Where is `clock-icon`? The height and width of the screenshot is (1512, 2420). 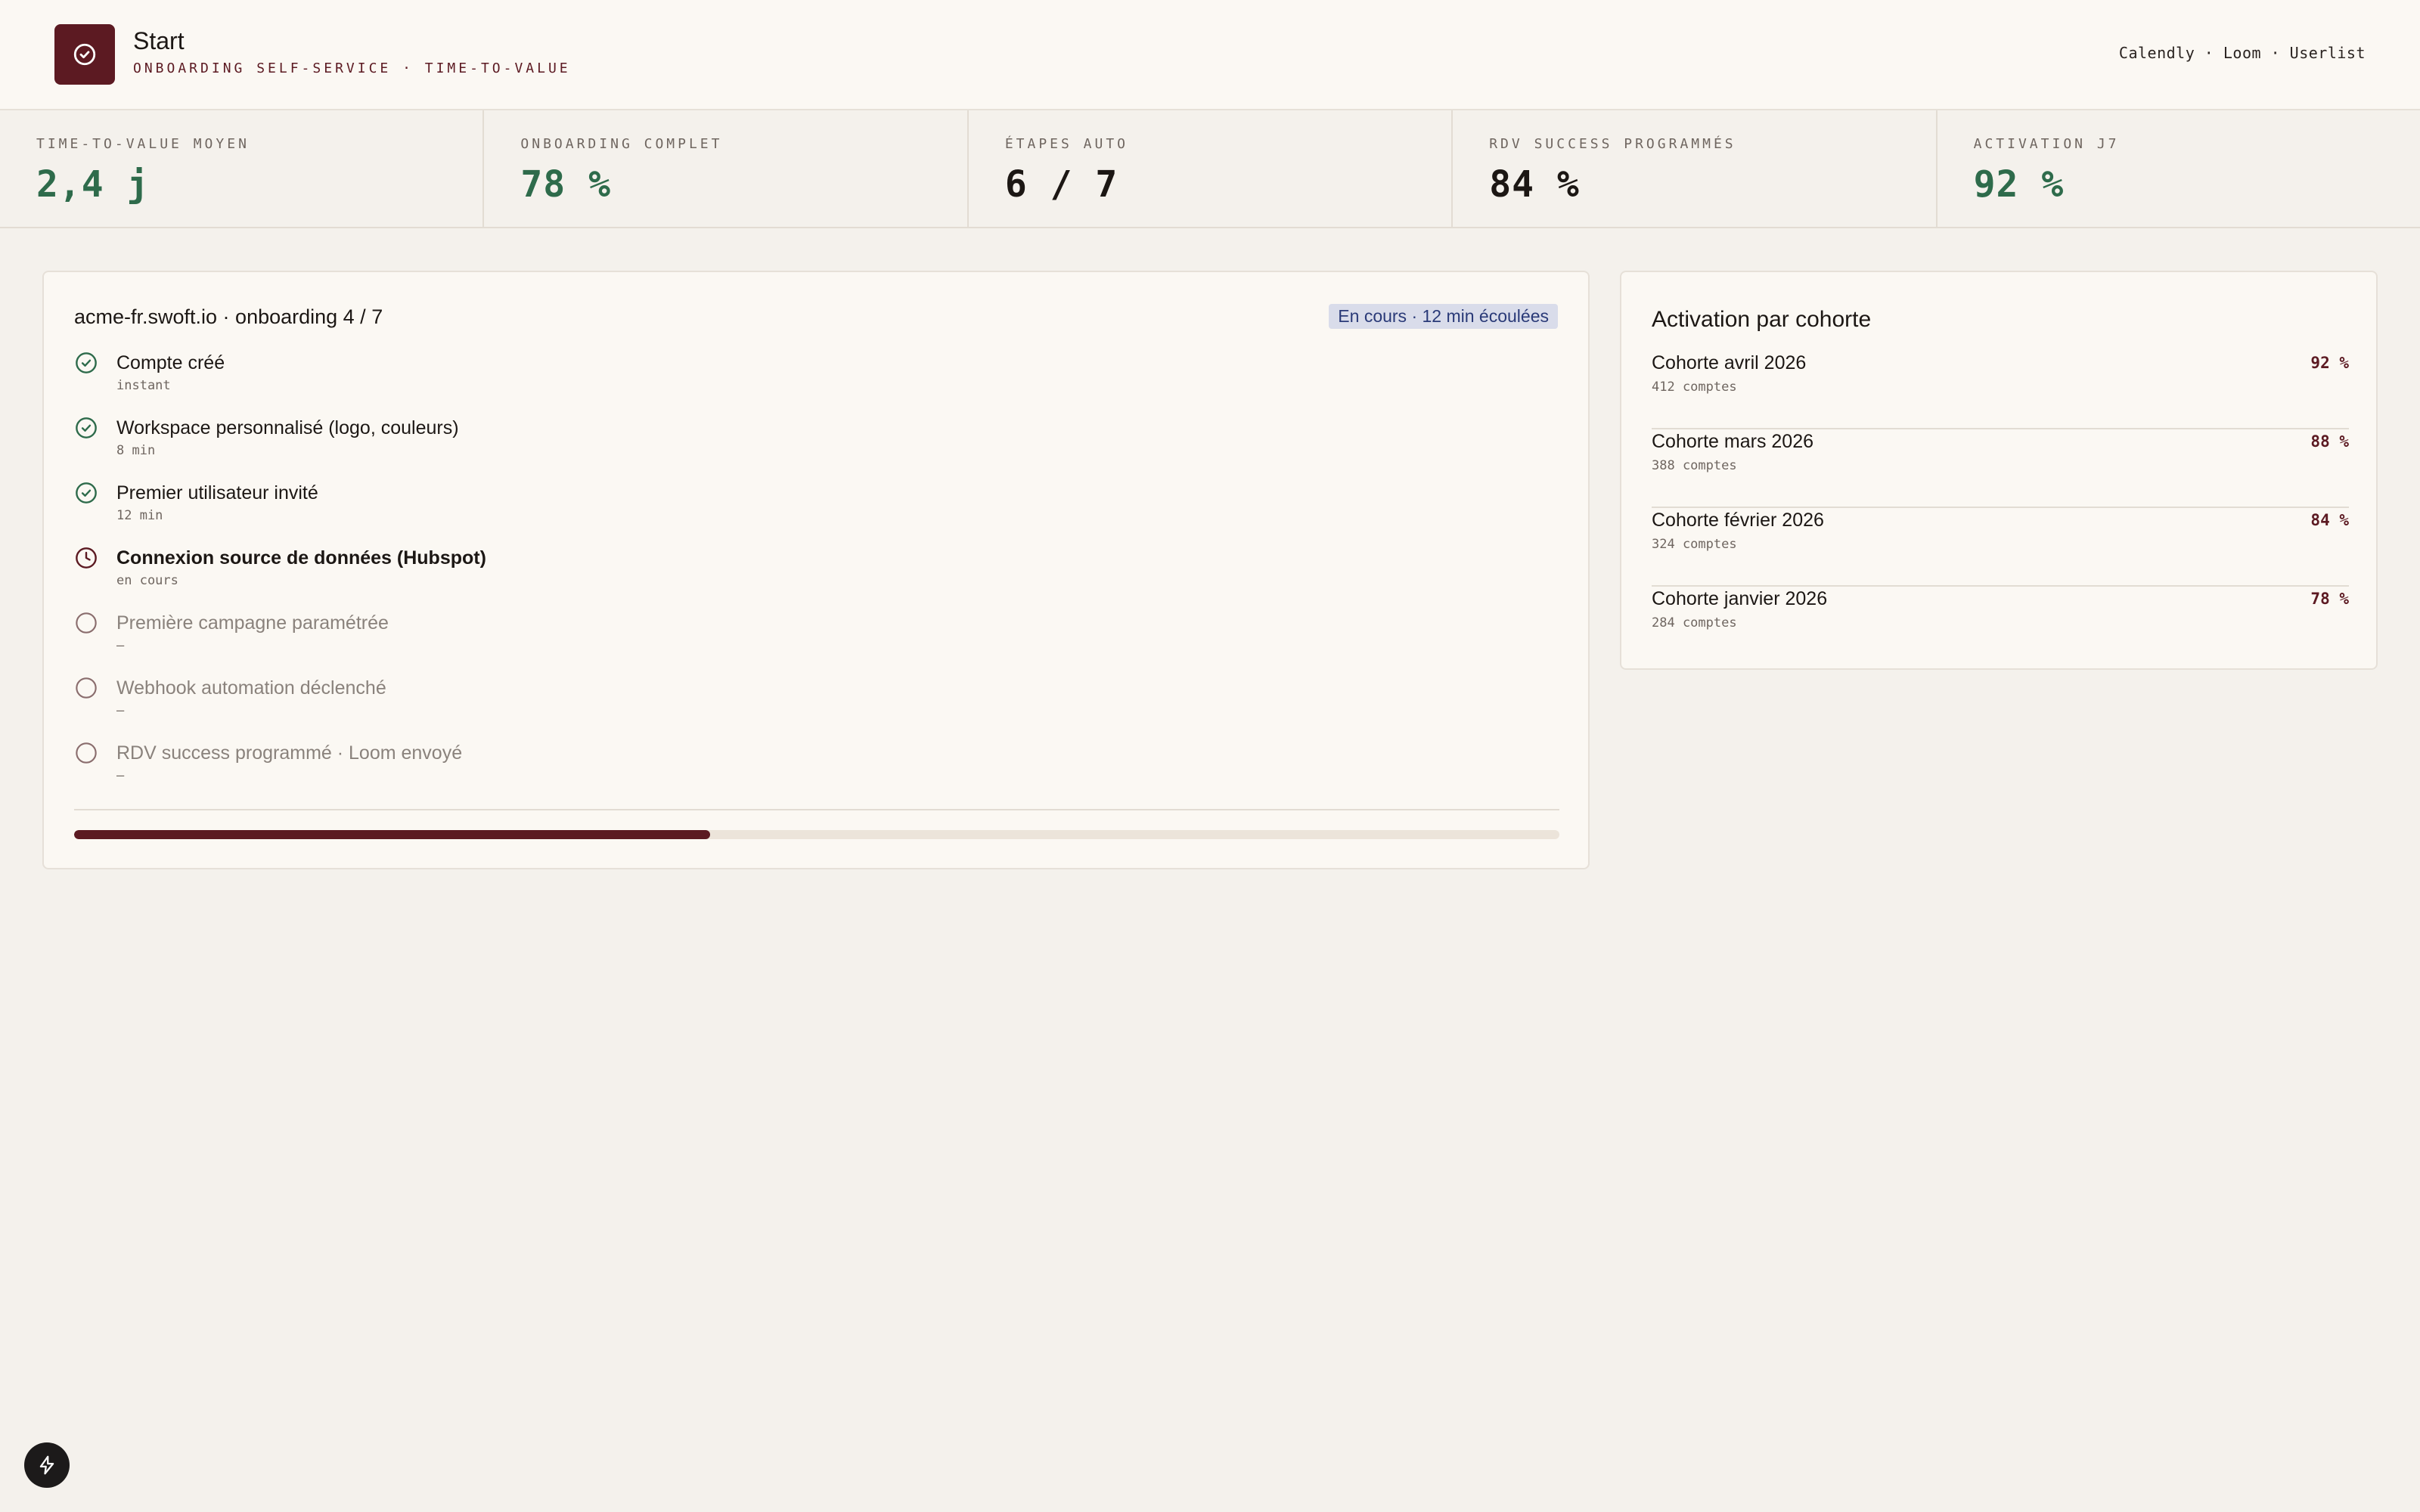
clock-icon is located at coordinates (86, 558).